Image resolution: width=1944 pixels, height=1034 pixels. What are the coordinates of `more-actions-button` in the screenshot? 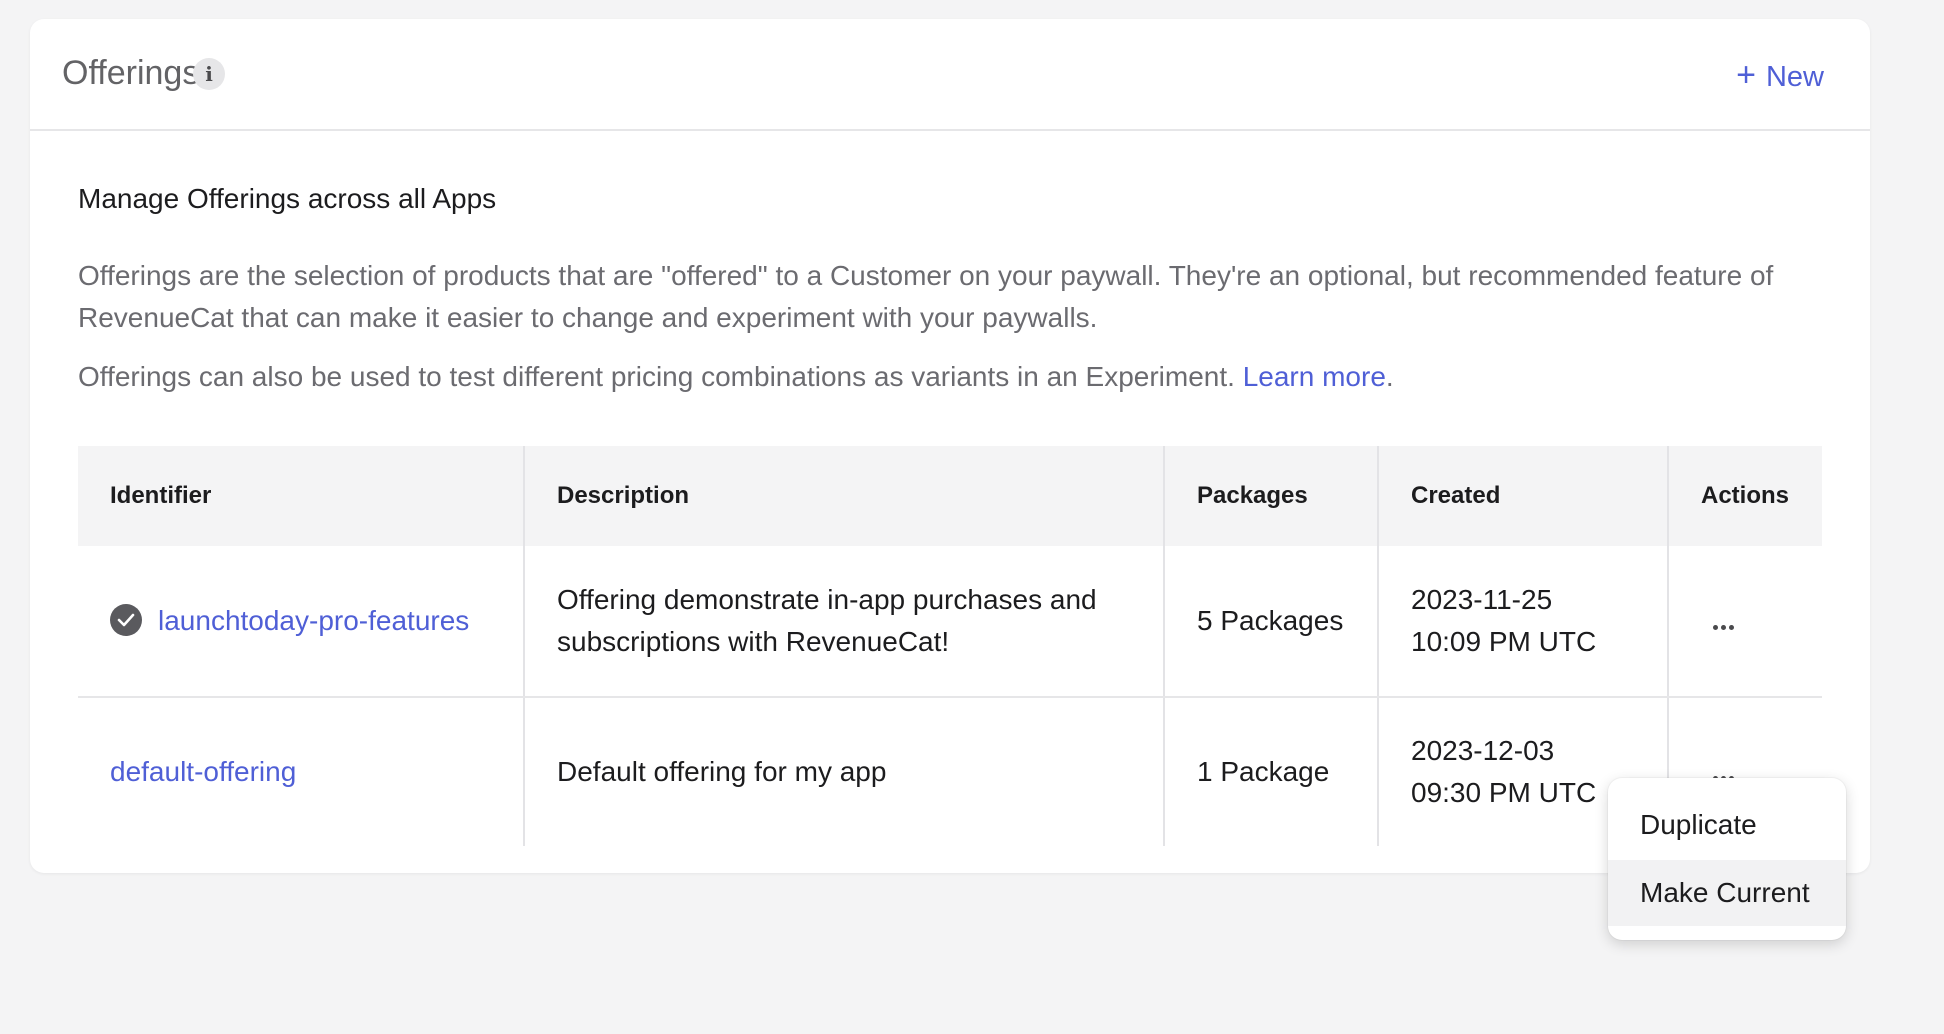 It's located at (1723, 621).